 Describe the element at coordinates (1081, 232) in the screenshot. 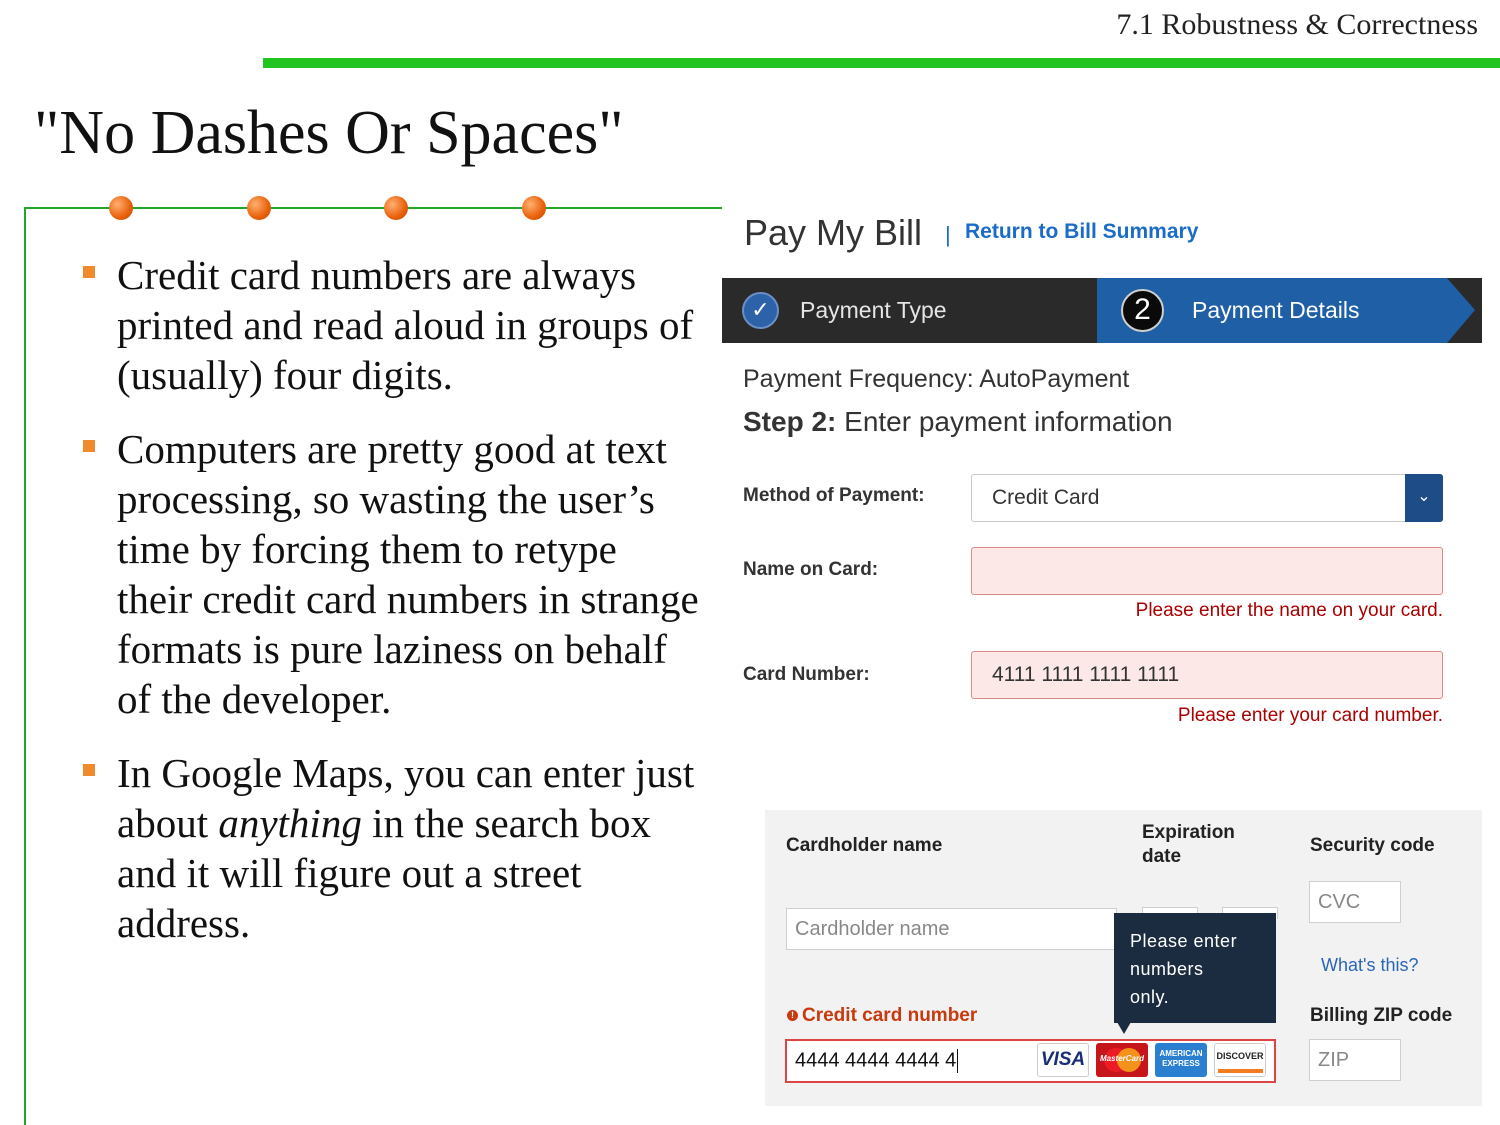

I see `return-to-bill-summary-link: Return to Bill Summary` at that location.